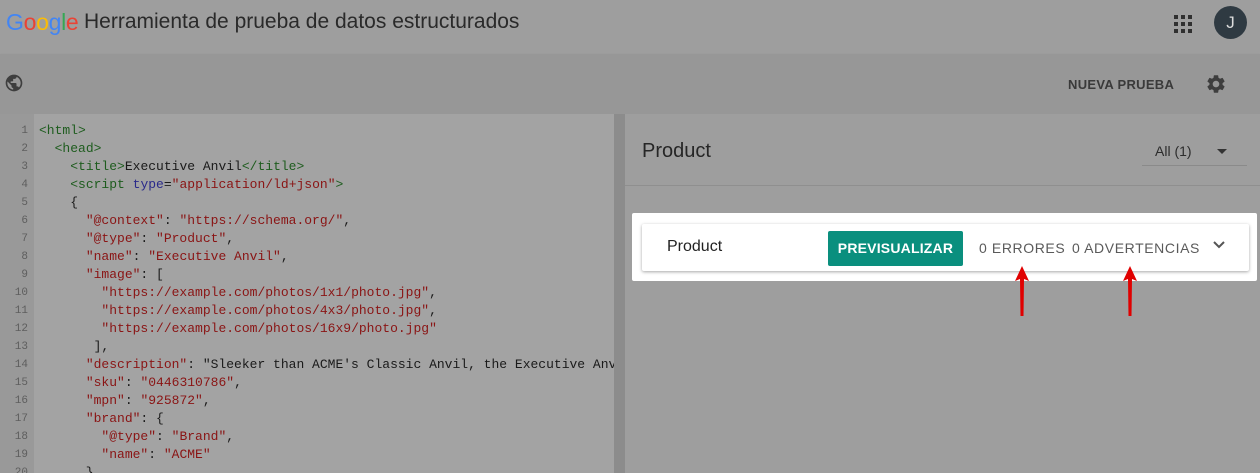 This screenshot has width=1260, height=473. Describe the element at coordinates (307, 167) in the screenshot. I see `code-line: 3 <title>Executive Anvil</title>` at that location.